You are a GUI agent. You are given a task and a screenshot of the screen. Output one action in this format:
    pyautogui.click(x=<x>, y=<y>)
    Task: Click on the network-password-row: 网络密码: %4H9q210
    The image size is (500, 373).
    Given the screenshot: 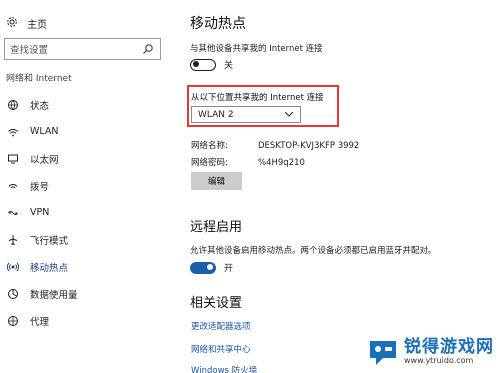 What is the action you would take?
    pyautogui.click(x=248, y=162)
    